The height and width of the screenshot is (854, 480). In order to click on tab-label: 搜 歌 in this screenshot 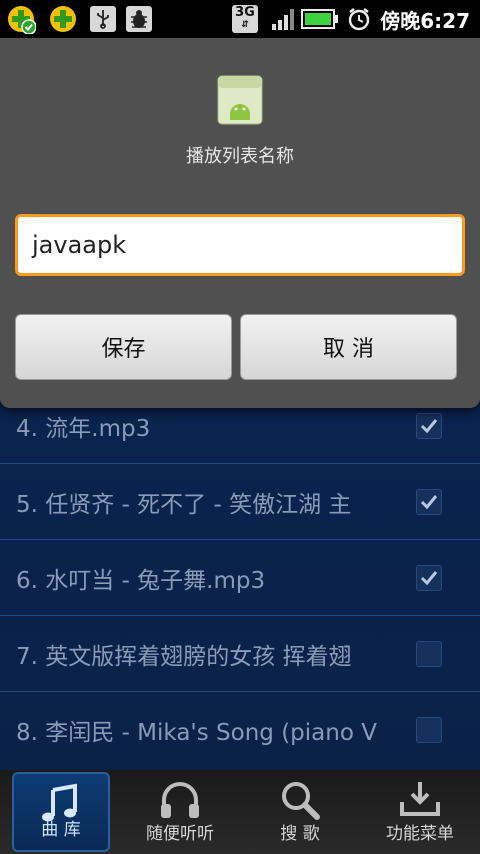, I will do `click(300, 834)`.